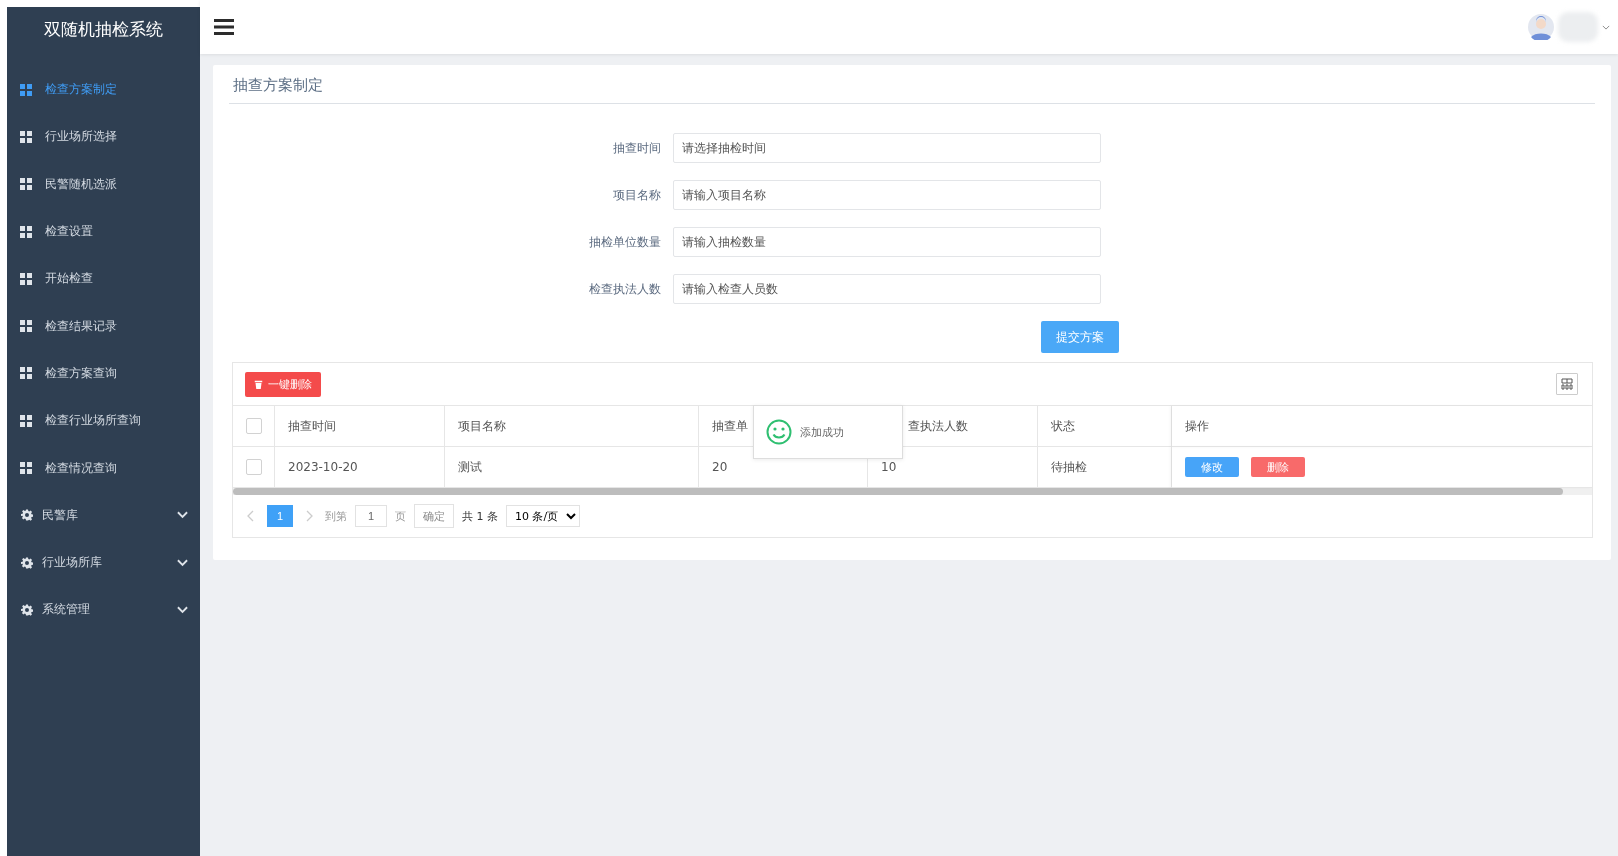 The height and width of the screenshot is (856, 1618). I want to click on sidebar-item: 行业场所选择, so click(103, 137).